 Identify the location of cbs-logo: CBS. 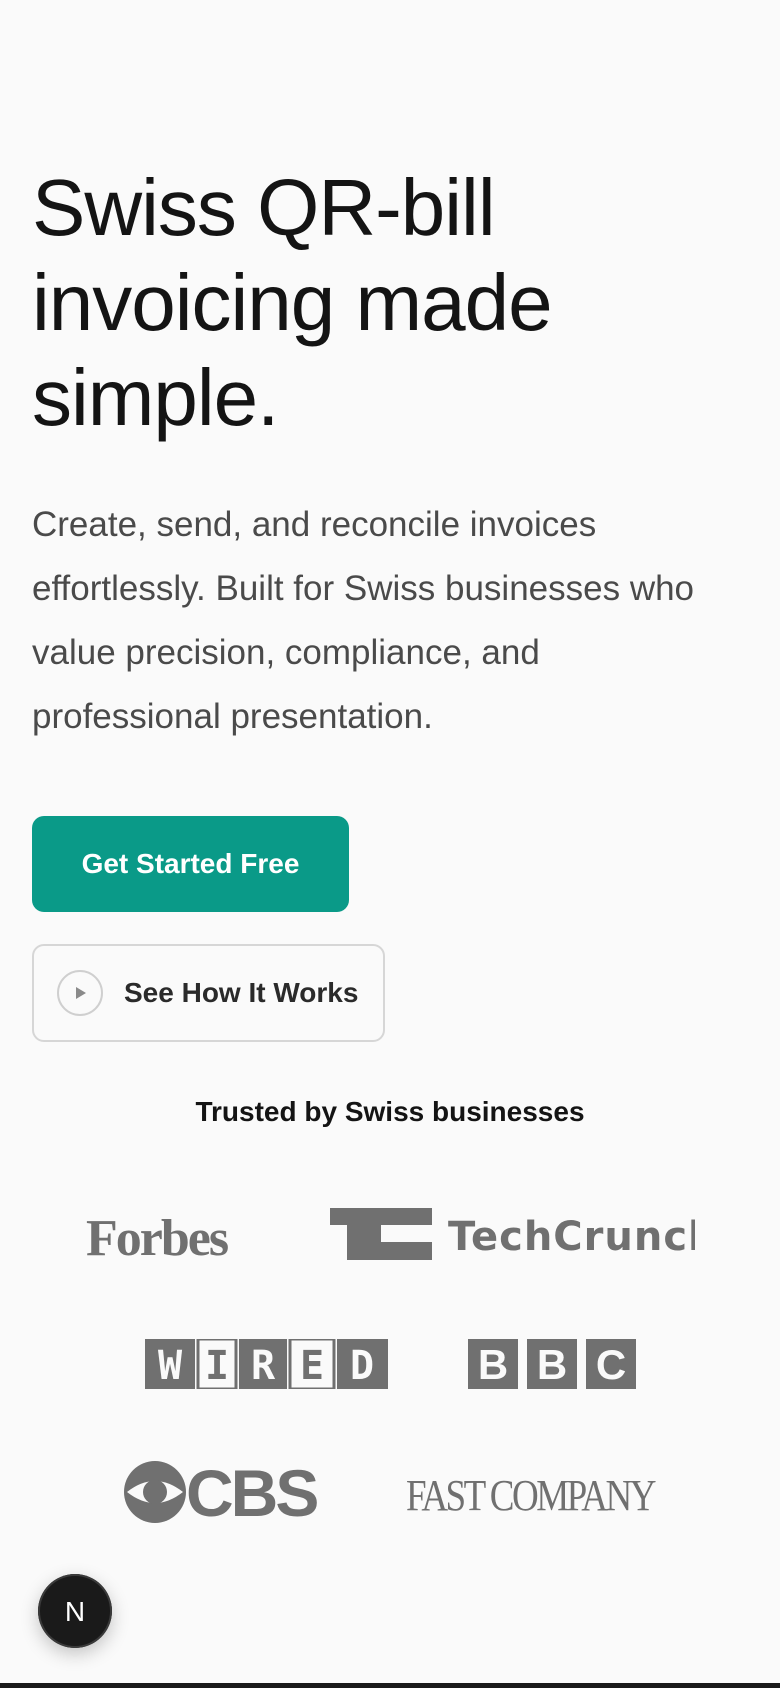
(222, 1492).